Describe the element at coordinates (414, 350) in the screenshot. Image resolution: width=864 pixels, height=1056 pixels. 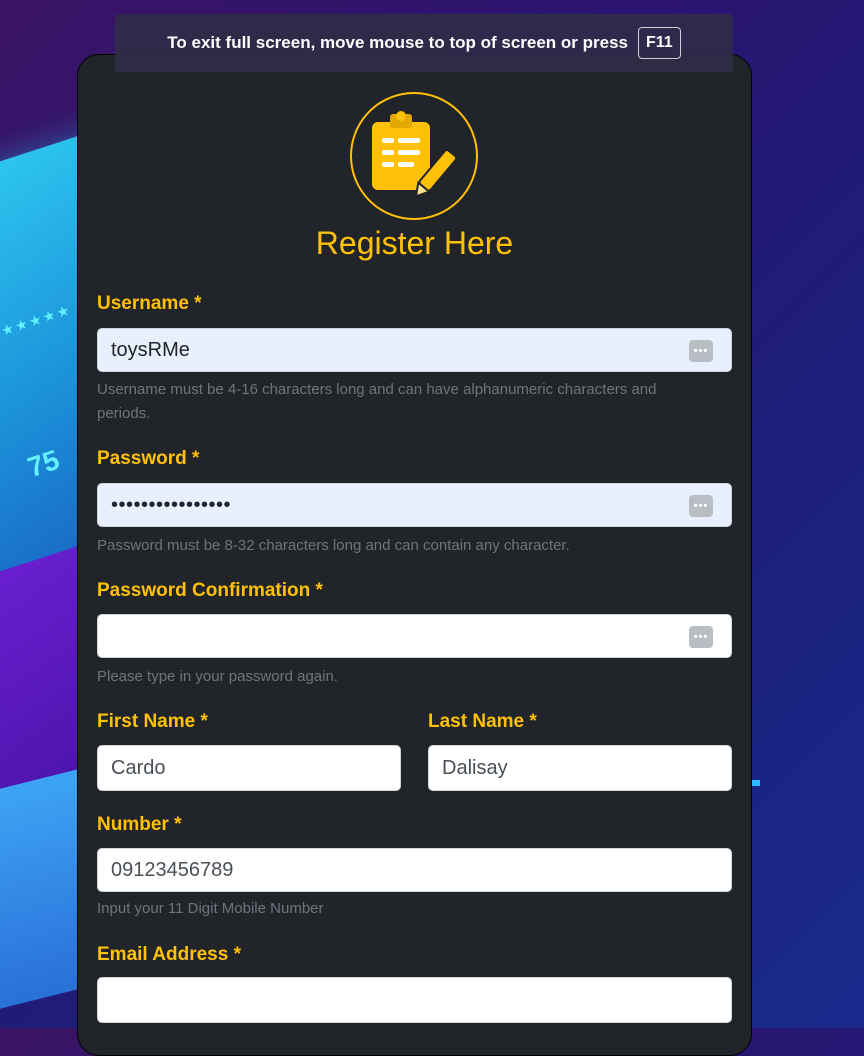
I see `username-input: toysRMe •••` at that location.